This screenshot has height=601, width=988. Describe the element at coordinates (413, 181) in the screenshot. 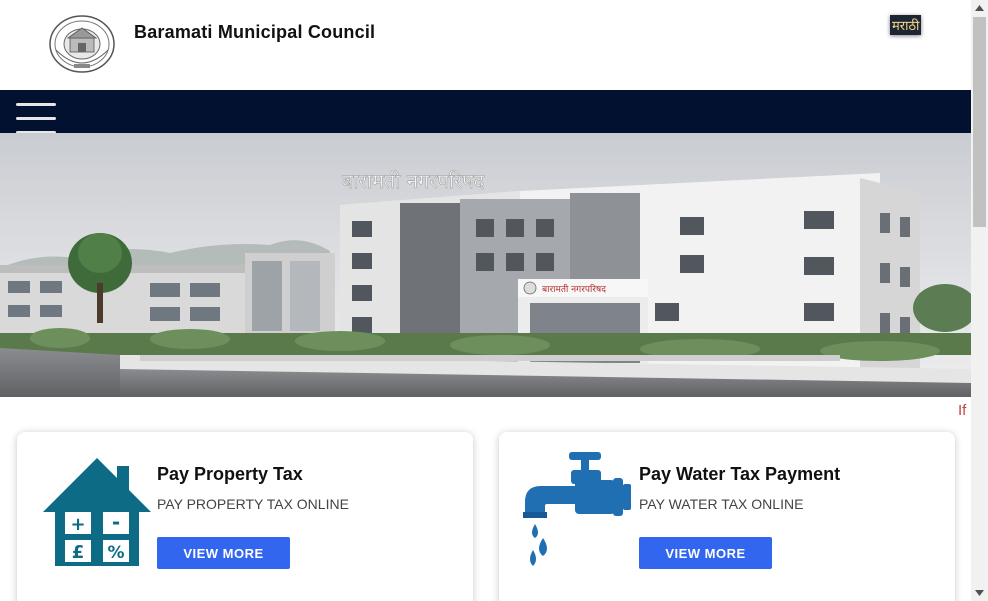

I see `building-sign-text: बारामती नगरपरिषद` at that location.